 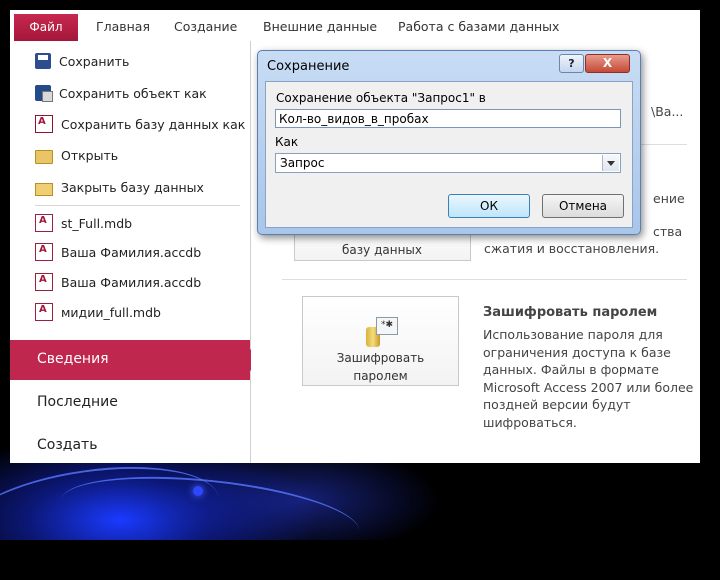 I want to click on save-object-icon, so click(x=44, y=93).